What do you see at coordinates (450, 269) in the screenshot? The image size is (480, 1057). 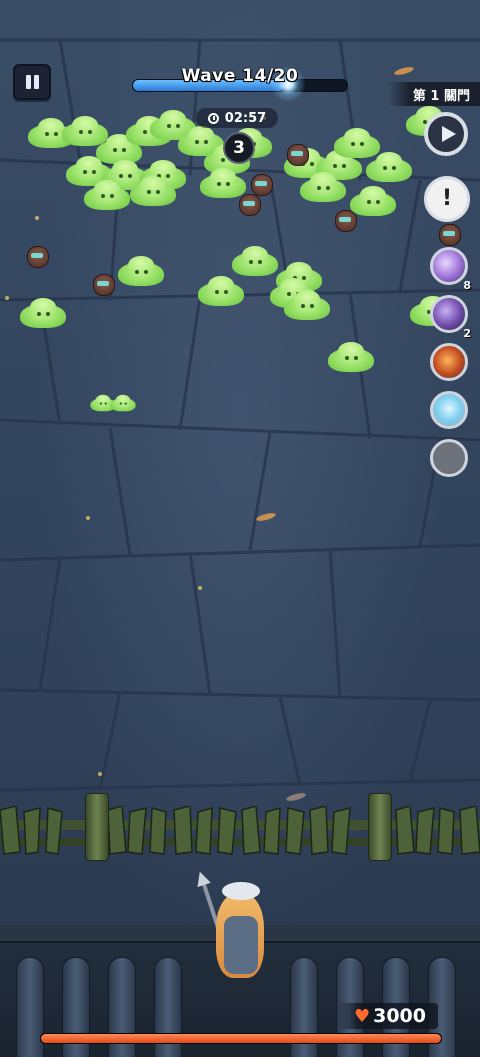 I see `skill-slot-purple-wing: 8` at bounding box center [450, 269].